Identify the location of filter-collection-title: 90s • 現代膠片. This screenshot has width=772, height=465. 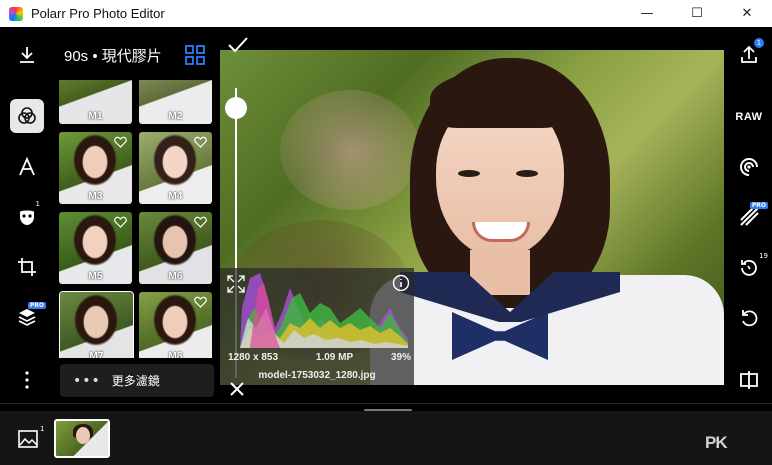
(113, 56).